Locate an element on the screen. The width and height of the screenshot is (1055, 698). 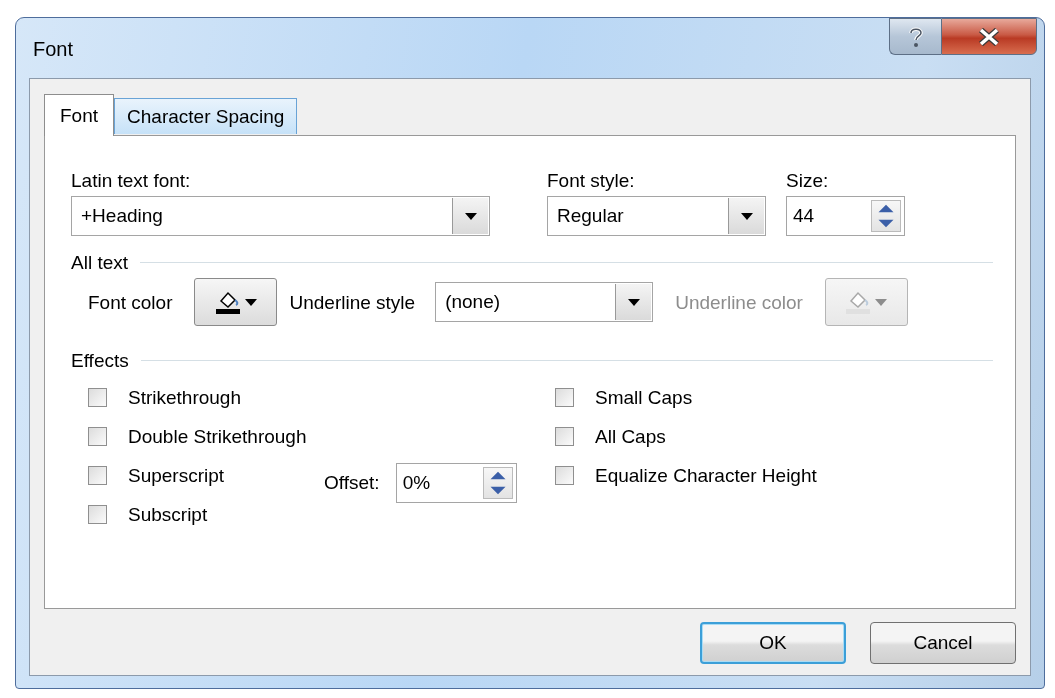
checkbox-label: Equalize Character Height is located at coordinates (706, 476).